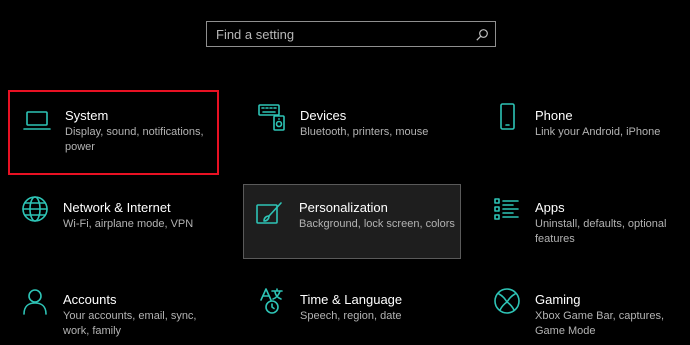 The height and width of the screenshot is (345, 690). I want to click on settings-tile-phone: Phone Link your Android, iPhone, so click(582, 132).